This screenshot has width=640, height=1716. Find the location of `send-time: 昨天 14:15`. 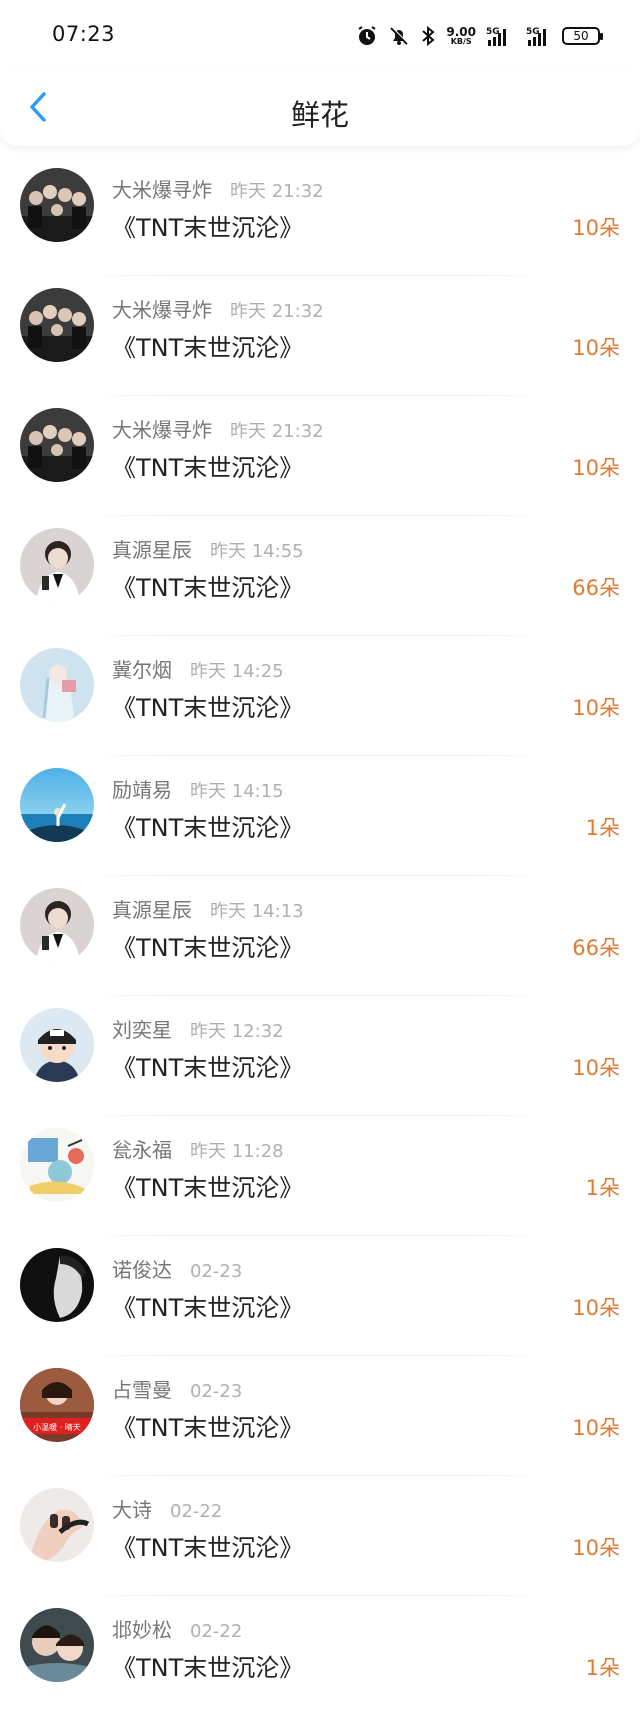

send-time: 昨天 14:15 is located at coordinates (237, 791).